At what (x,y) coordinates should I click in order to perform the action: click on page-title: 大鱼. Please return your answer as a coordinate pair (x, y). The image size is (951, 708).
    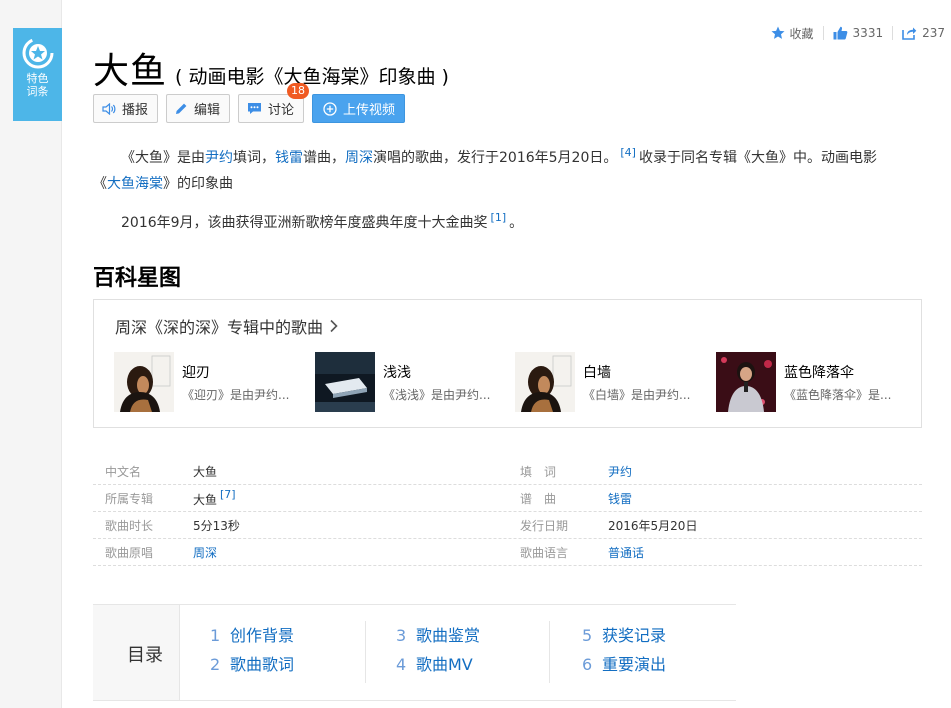
    Looking at the image, I should click on (130, 71).